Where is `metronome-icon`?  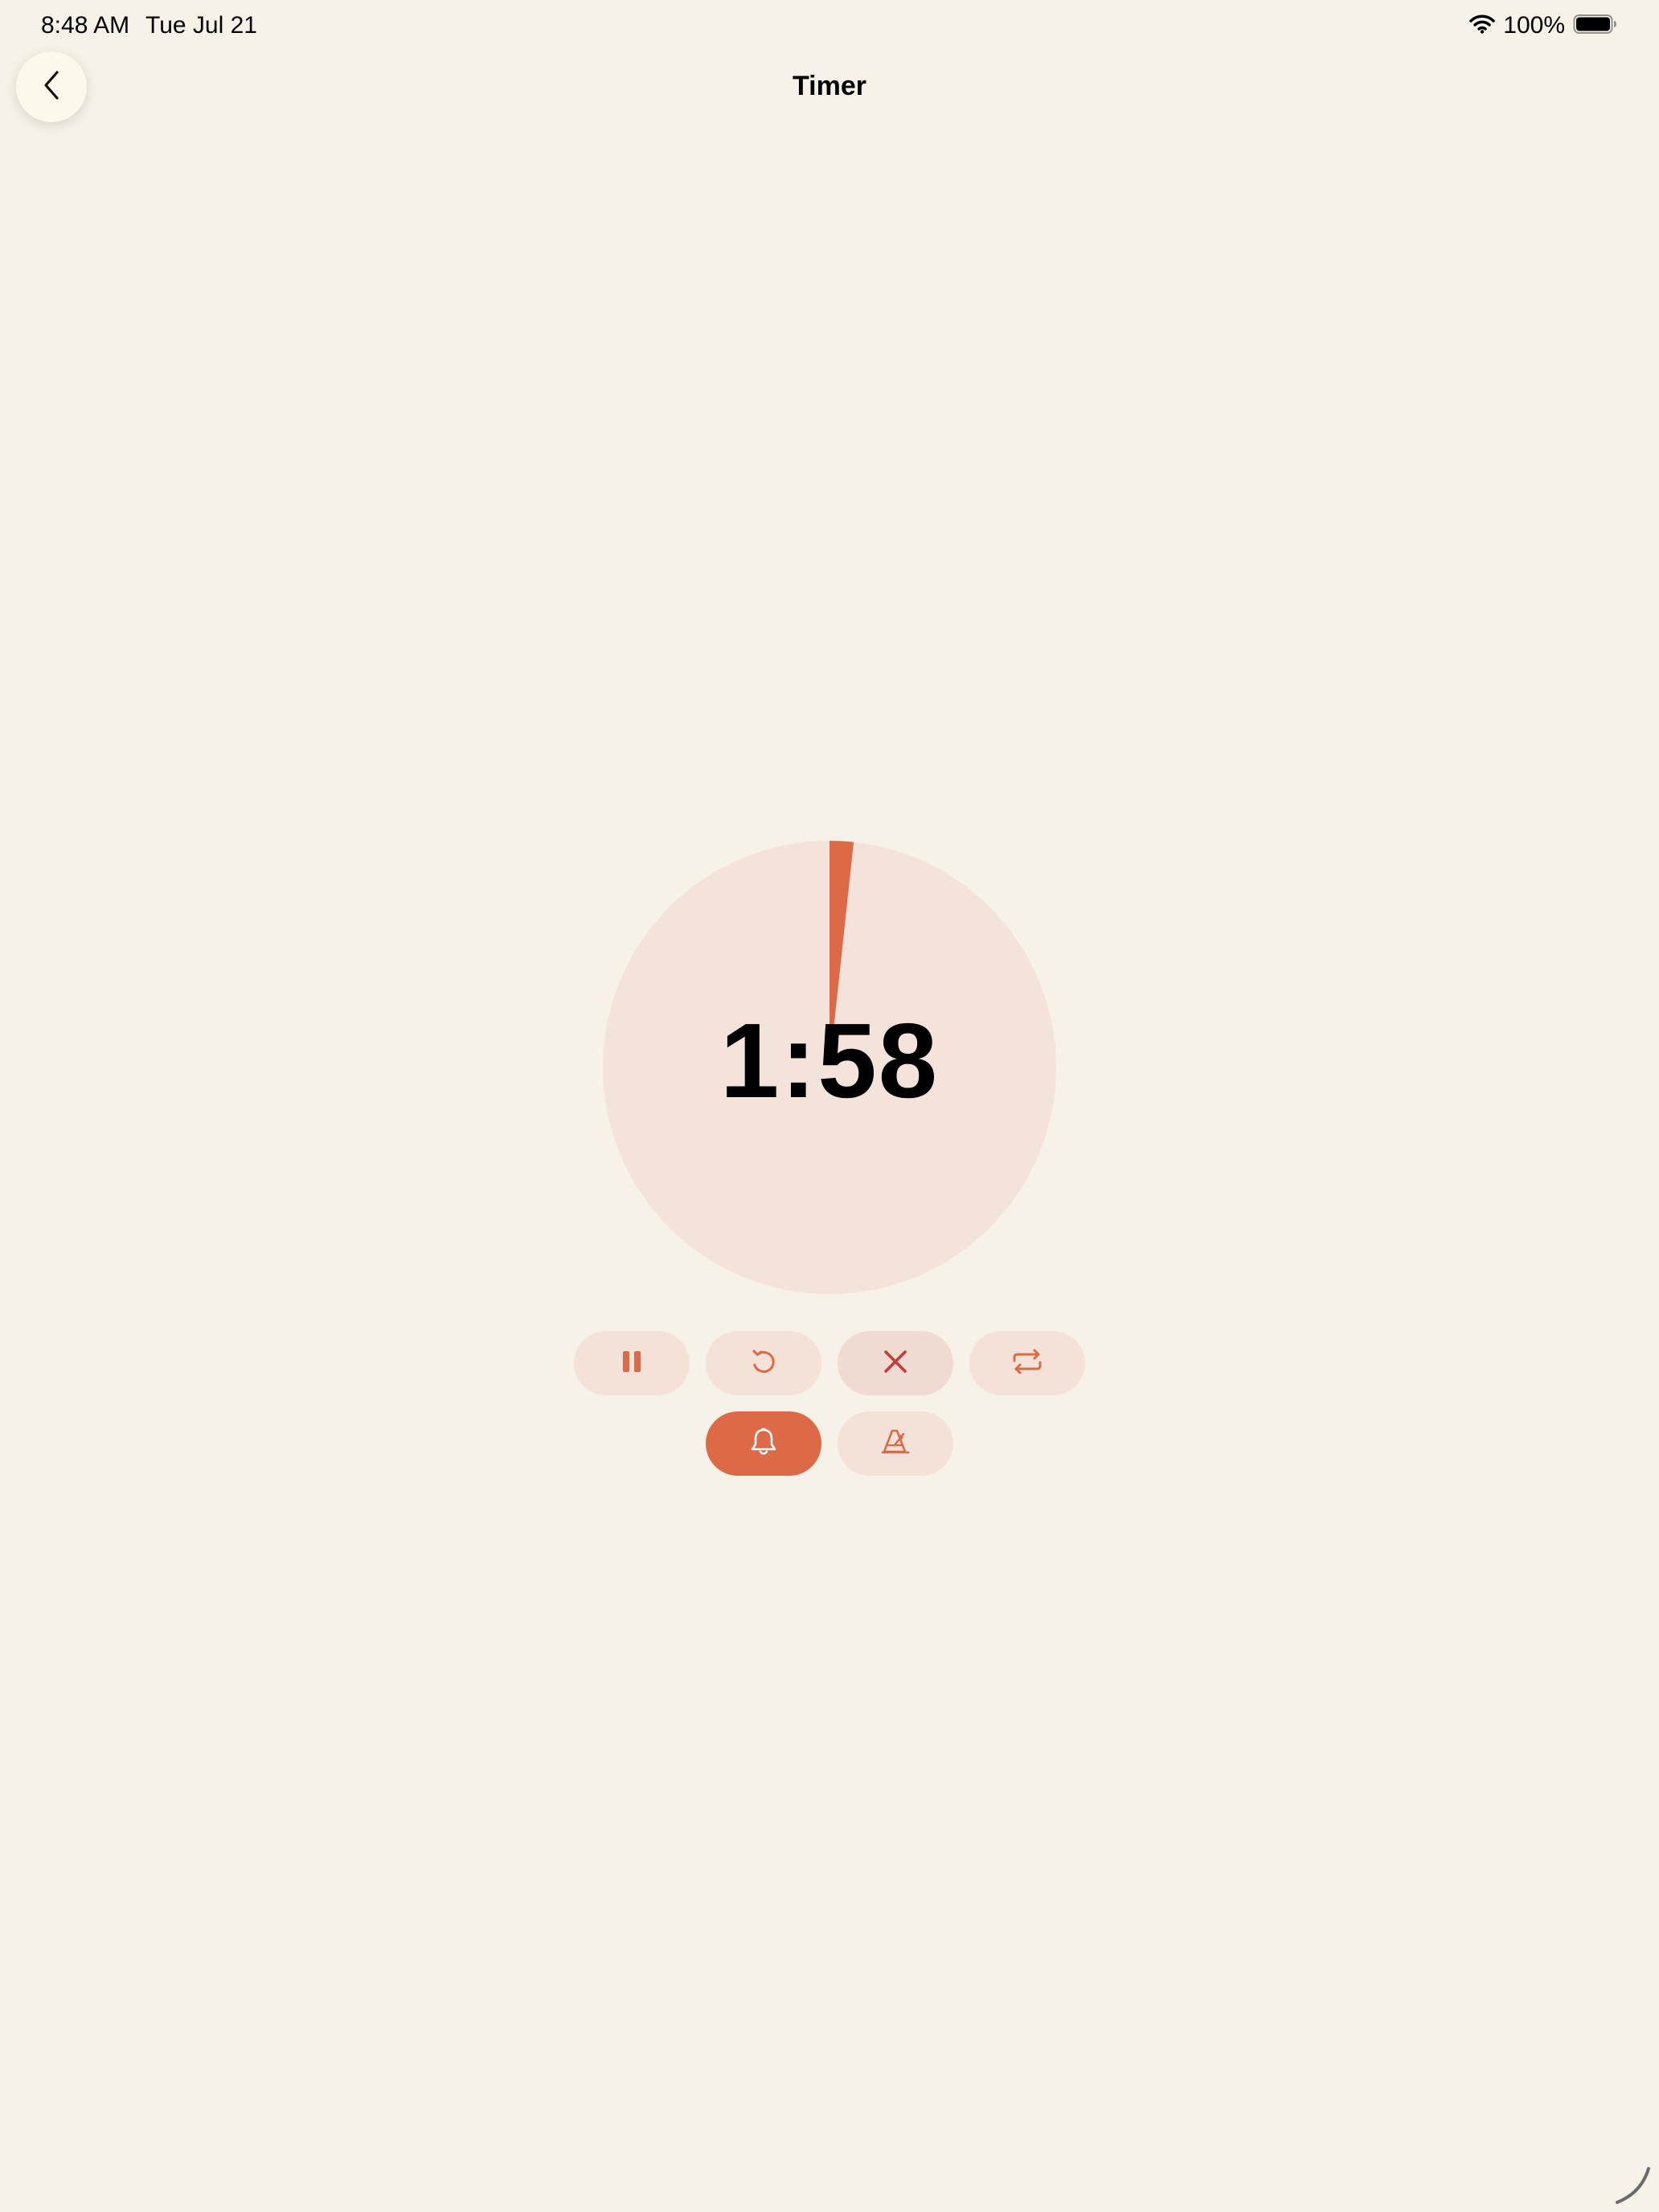
metronome-icon is located at coordinates (895, 1444).